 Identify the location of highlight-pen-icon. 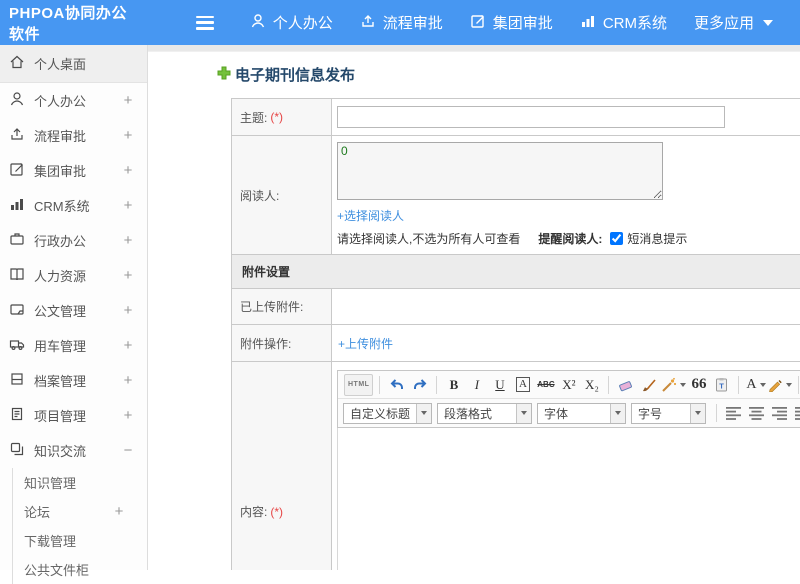
(780, 385).